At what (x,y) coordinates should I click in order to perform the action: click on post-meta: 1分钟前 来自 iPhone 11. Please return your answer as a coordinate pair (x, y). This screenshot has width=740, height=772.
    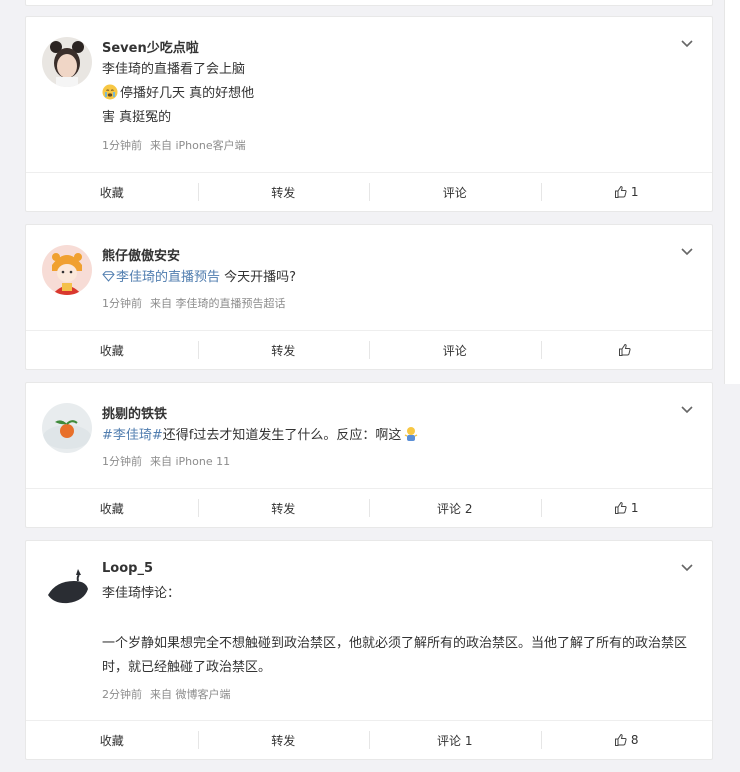
    Looking at the image, I should click on (170, 461).